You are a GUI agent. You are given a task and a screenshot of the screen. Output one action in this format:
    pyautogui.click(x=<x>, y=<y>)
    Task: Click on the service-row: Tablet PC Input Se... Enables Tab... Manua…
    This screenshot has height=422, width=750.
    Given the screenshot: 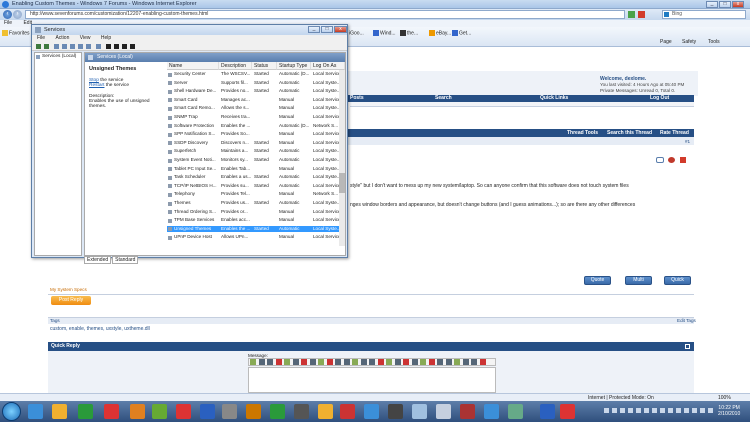 What is the action you would take?
    pyautogui.click(x=256, y=169)
    